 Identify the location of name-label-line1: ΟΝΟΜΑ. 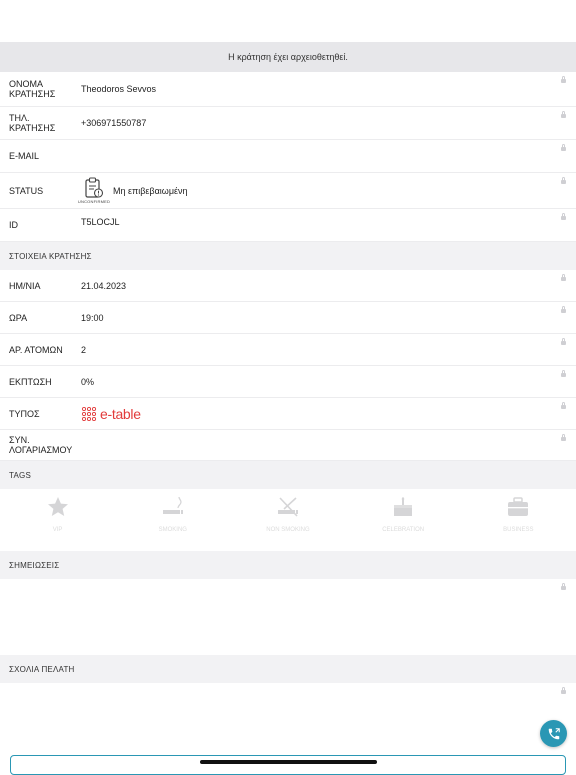
(26, 84).